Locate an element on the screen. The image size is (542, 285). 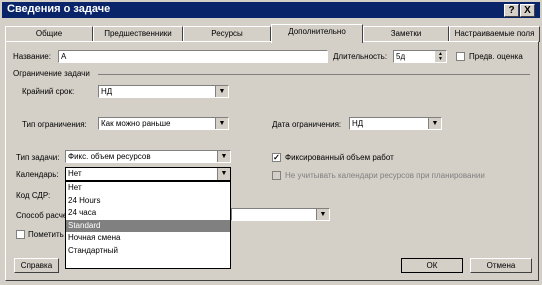
calendar-option: Ночная смена is located at coordinates (148, 238).